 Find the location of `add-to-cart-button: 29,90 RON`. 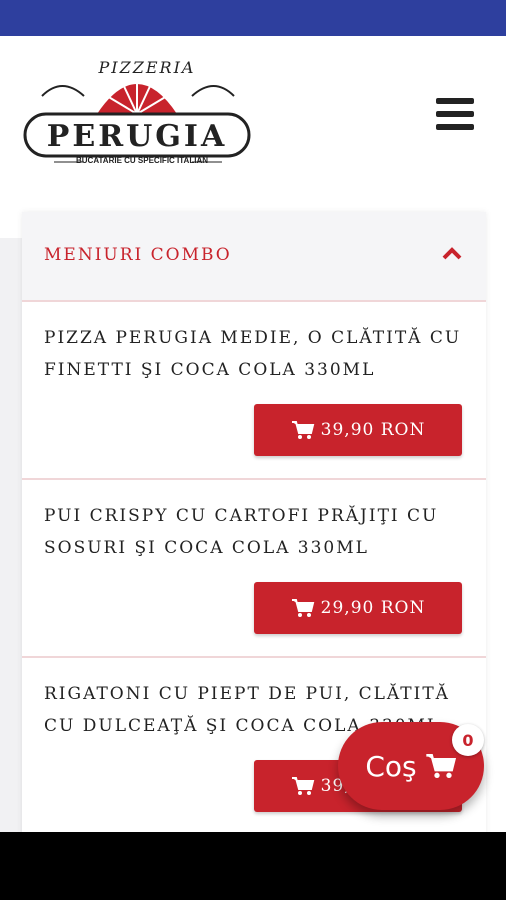

add-to-cart-button: 29,90 RON is located at coordinates (358, 608).